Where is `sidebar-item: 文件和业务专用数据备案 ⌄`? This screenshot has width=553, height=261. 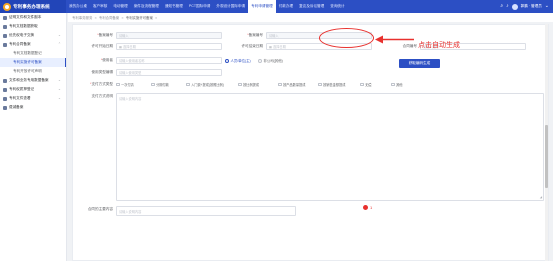
sidebar-item: 文件和业务专用数据备案 ⌄ is located at coordinates (33, 80).